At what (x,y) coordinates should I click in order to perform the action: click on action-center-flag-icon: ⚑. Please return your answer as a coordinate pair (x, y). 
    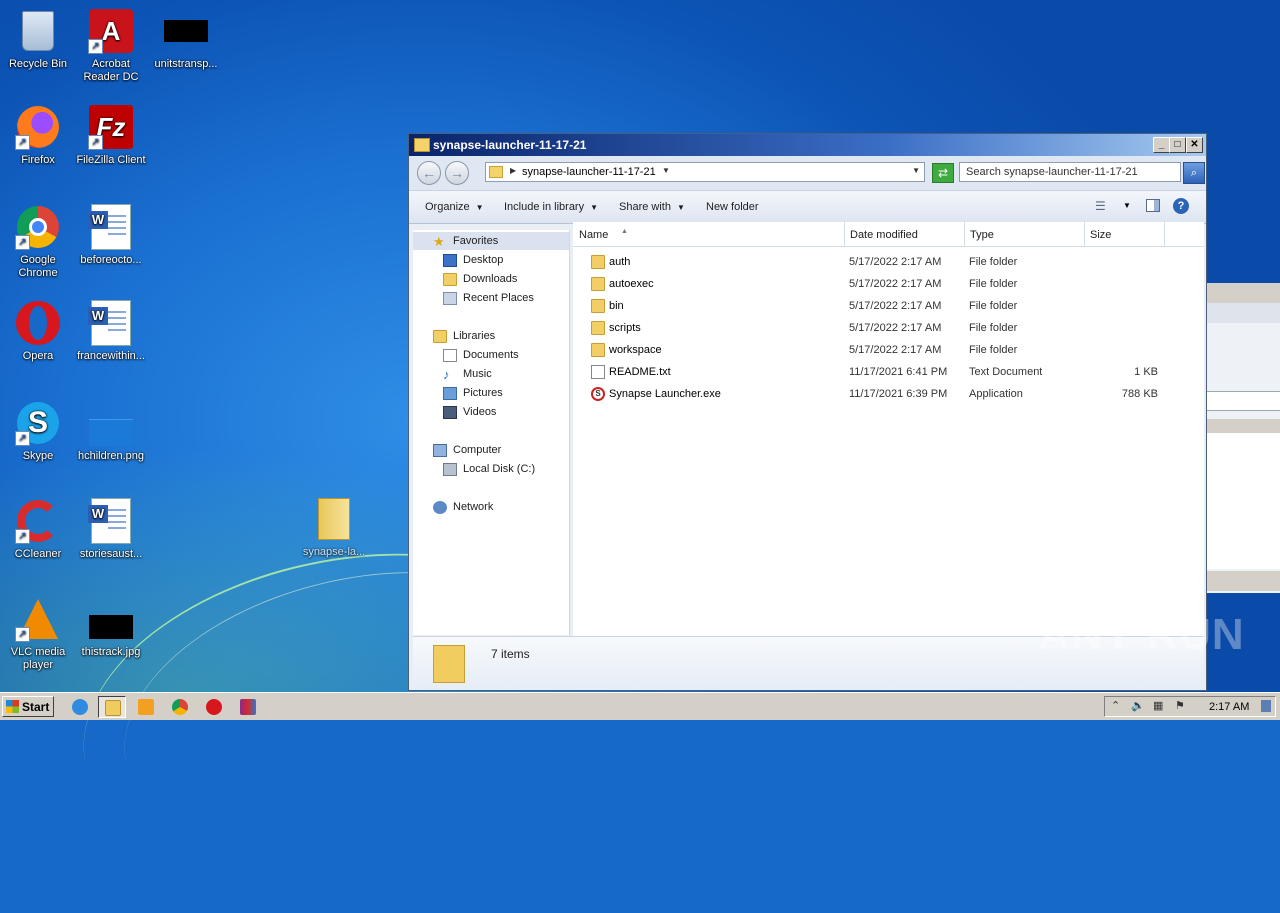
    Looking at the image, I should click on (1181, 706).